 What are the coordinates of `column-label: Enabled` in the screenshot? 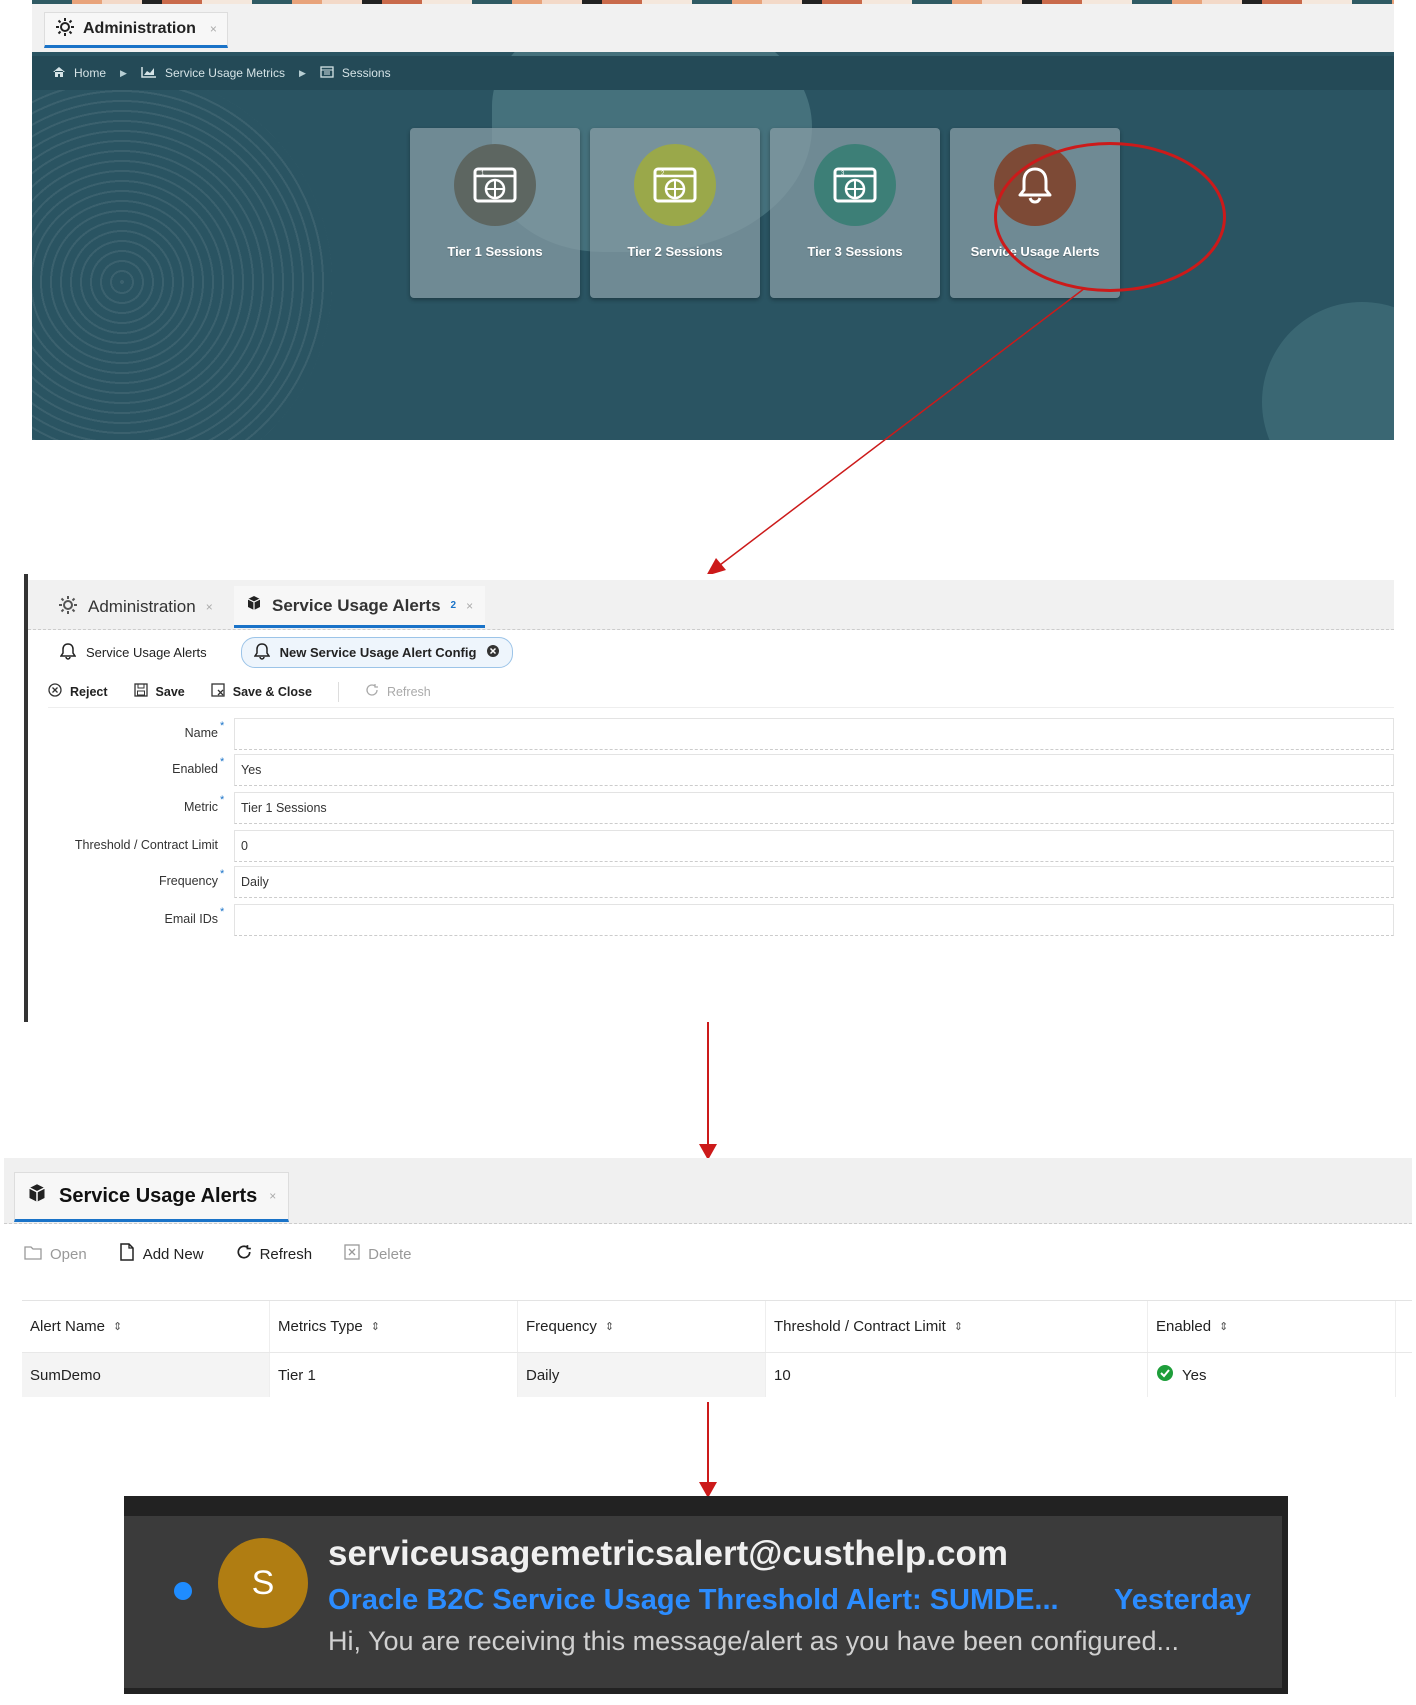 It's located at (1184, 1326).